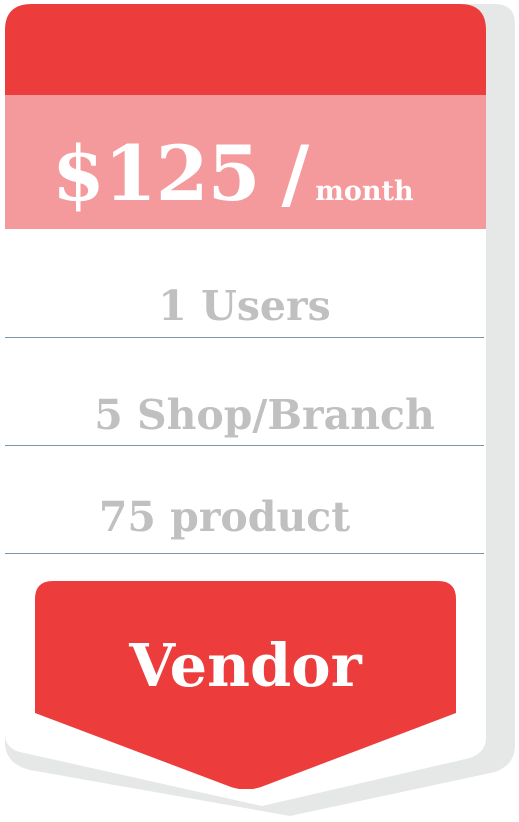 The image size is (519, 822). Describe the element at coordinates (244, 306) in the screenshot. I see `feature-users: 1 Users` at that location.